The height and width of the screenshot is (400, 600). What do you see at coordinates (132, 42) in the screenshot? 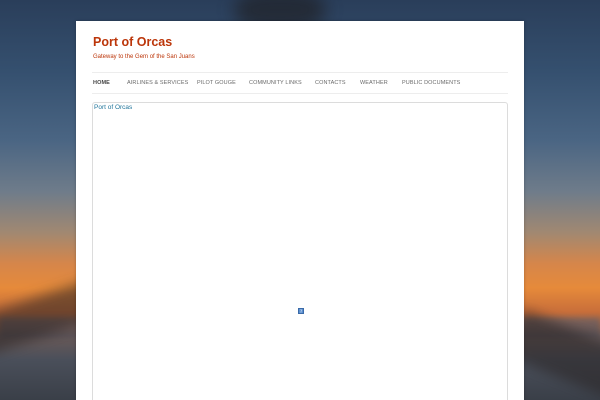
I see `site-title: Port of Orcas` at bounding box center [132, 42].